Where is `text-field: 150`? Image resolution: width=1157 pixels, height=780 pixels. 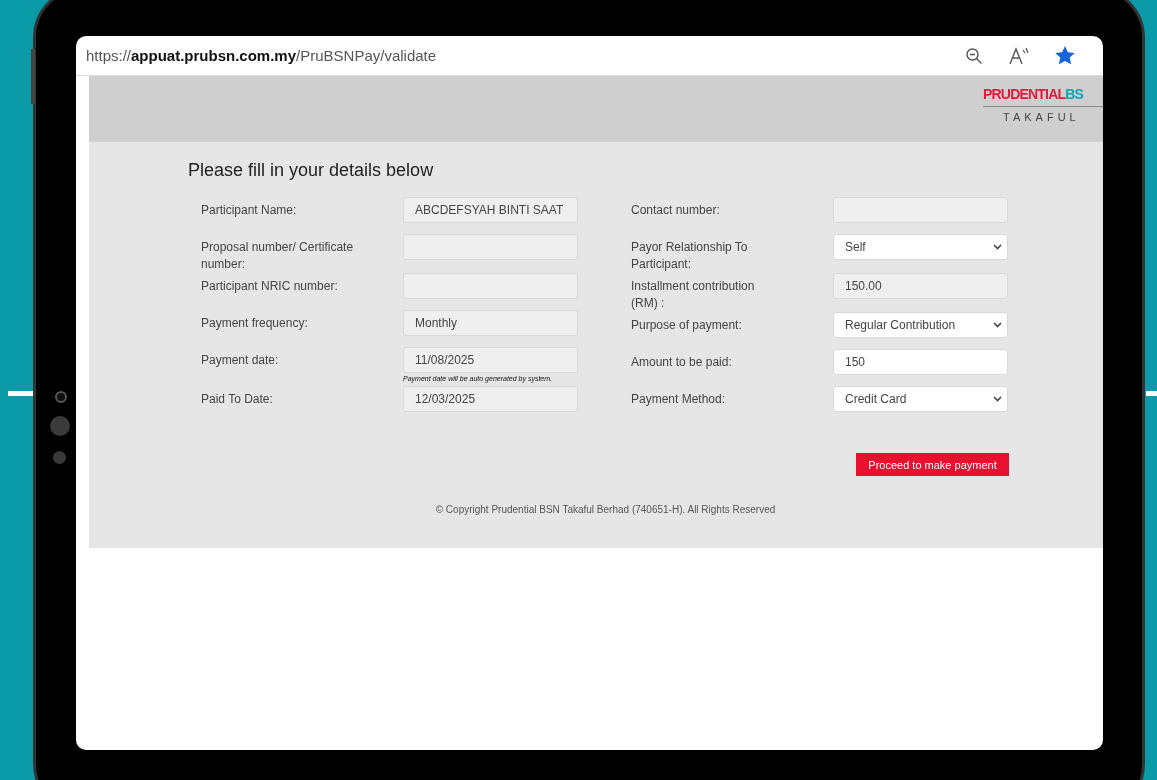
text-field: 150 is located at coordinates (920, 362).